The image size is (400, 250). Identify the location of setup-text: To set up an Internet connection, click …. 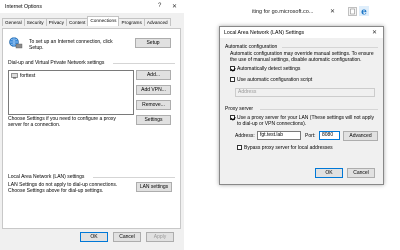
(71, 45).